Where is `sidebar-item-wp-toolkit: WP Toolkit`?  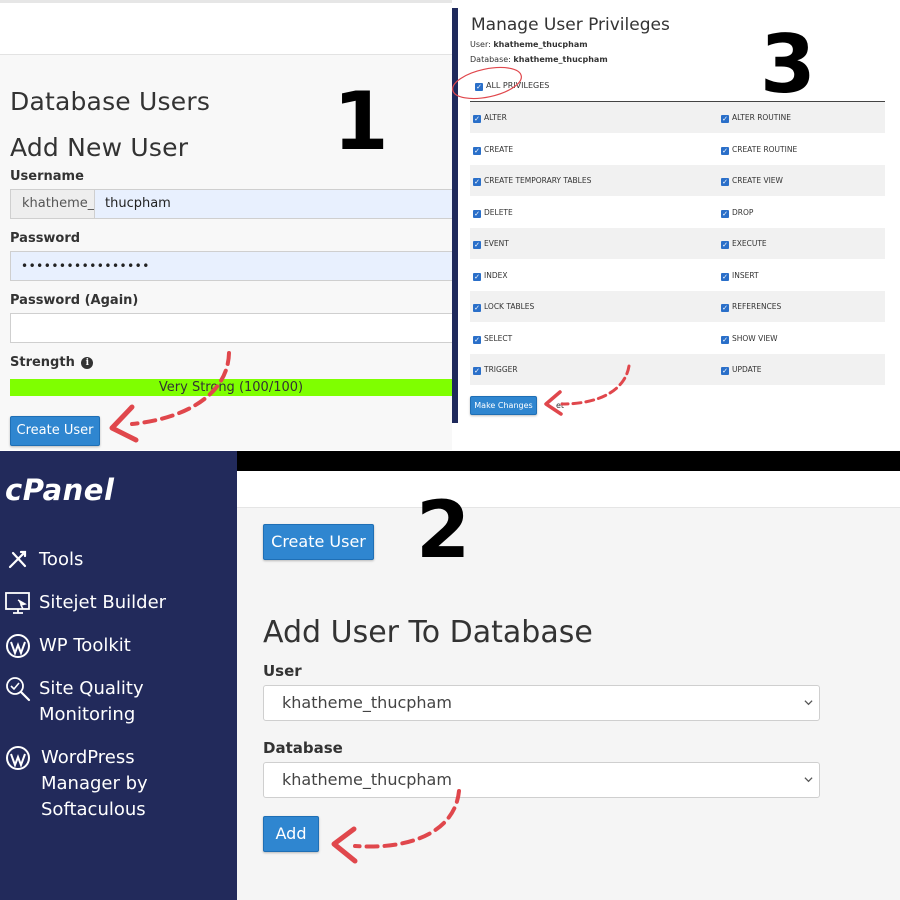
sidebar-item-wp-toolkit: WP Toolkit is located at coordinates (120, 646).